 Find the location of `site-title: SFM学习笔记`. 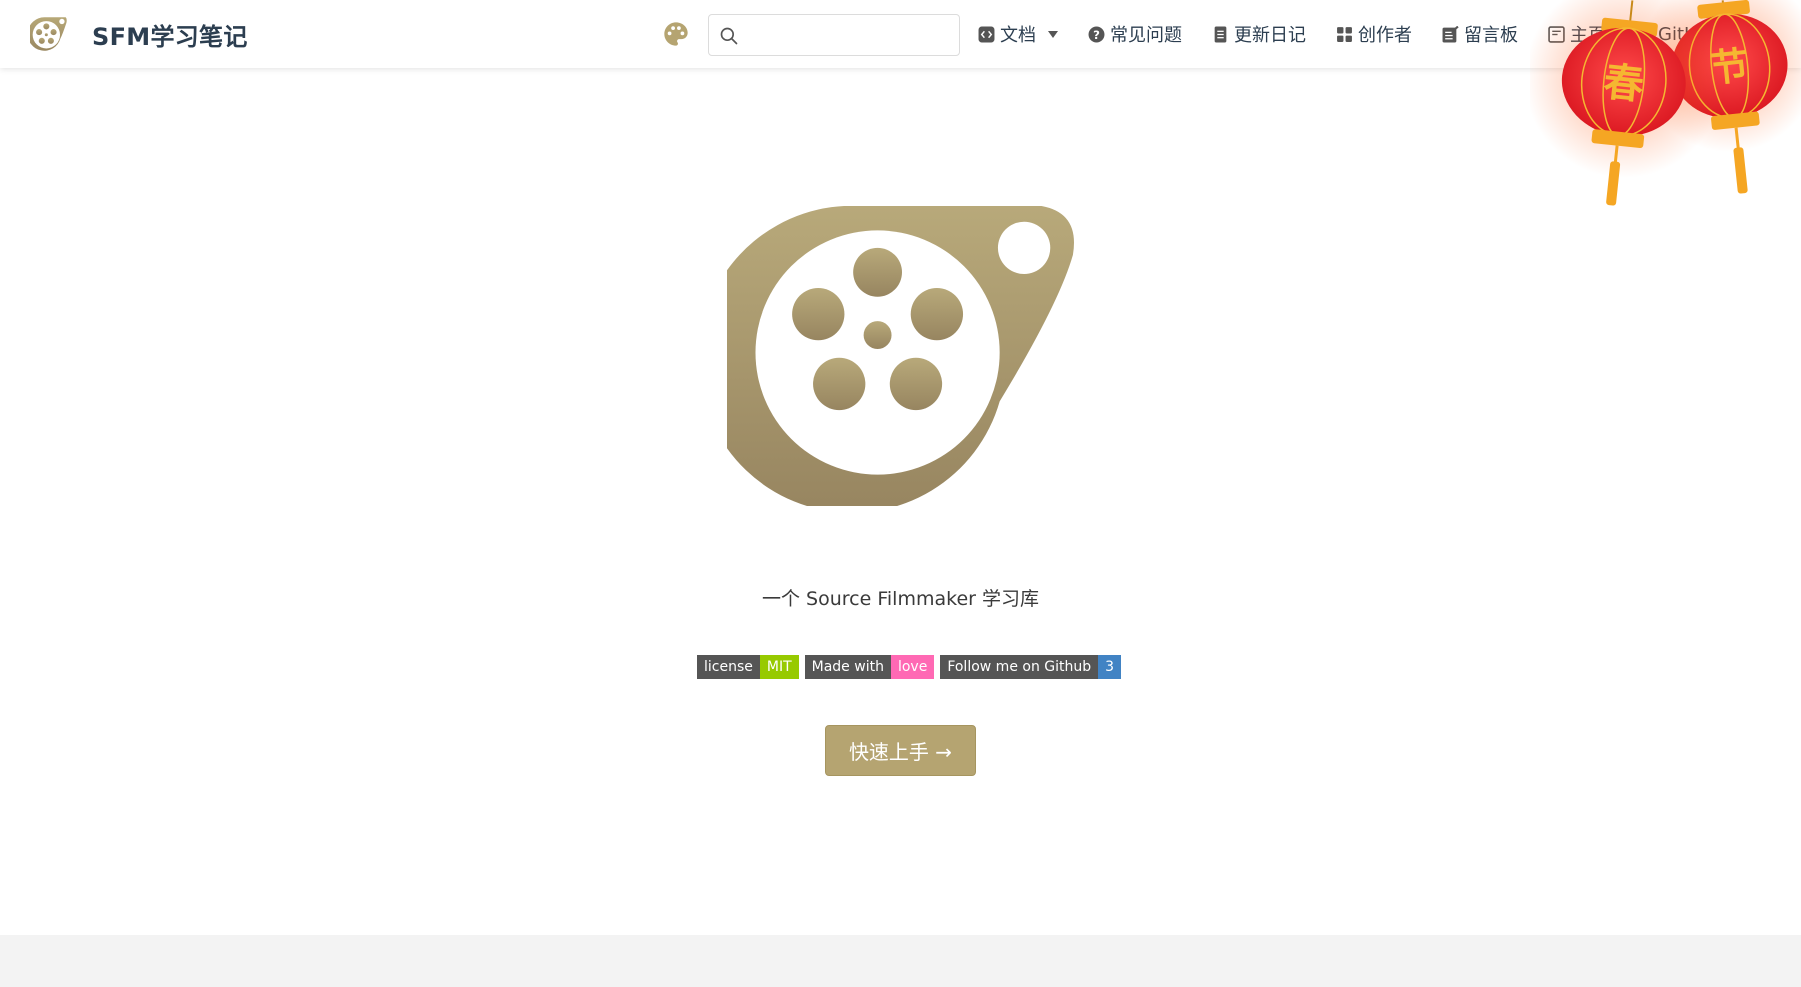

site-title: SFM学习笔记 is located at coordinates (170, 36).